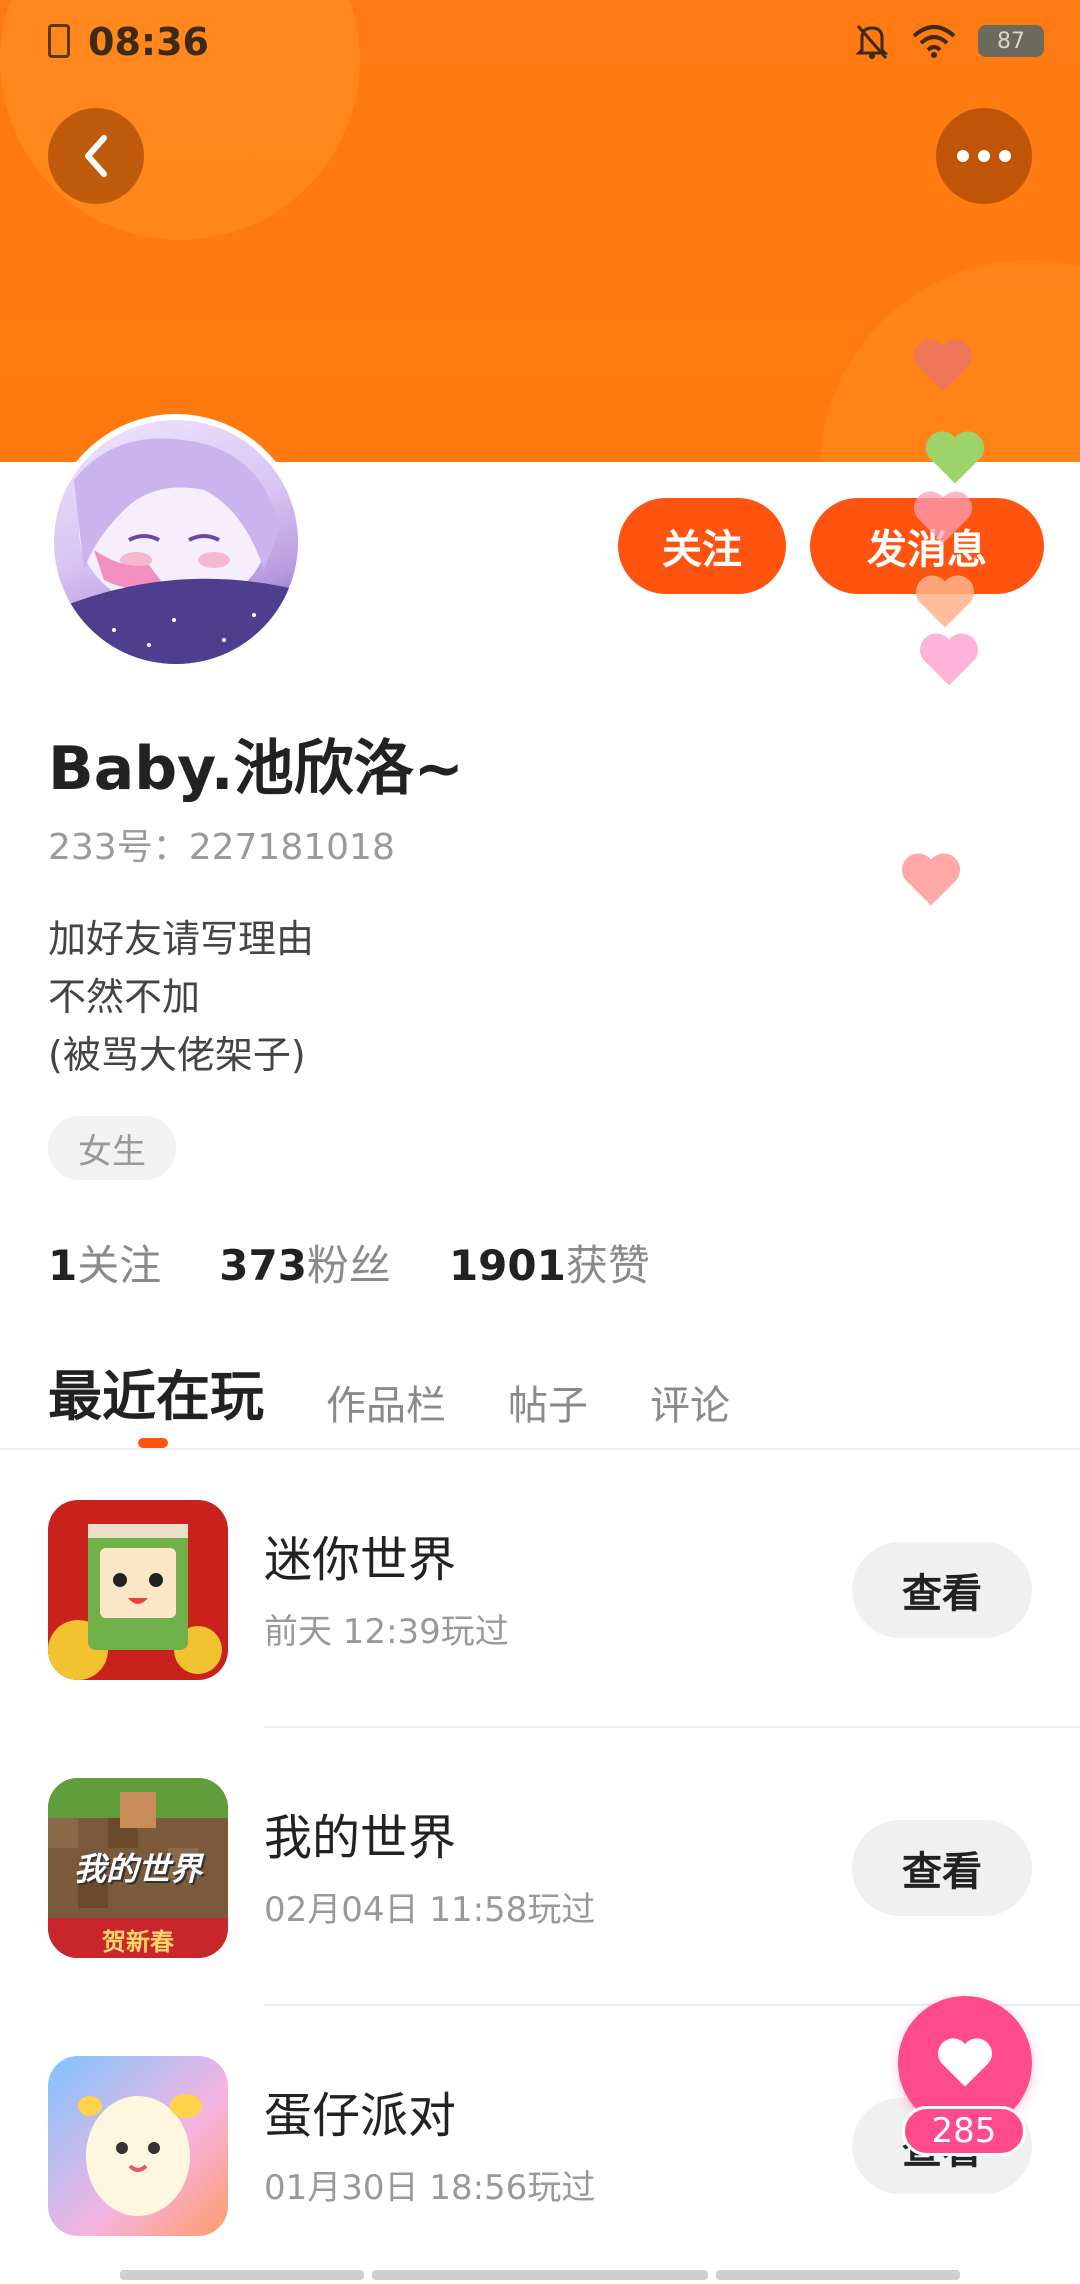 Image resolution: width=1080 pixels, height=2284 pixels. What do you see at coordinates (702, 546) in the screenshot?
I see `follow-button: 关注` at bounding box center [702, 546].